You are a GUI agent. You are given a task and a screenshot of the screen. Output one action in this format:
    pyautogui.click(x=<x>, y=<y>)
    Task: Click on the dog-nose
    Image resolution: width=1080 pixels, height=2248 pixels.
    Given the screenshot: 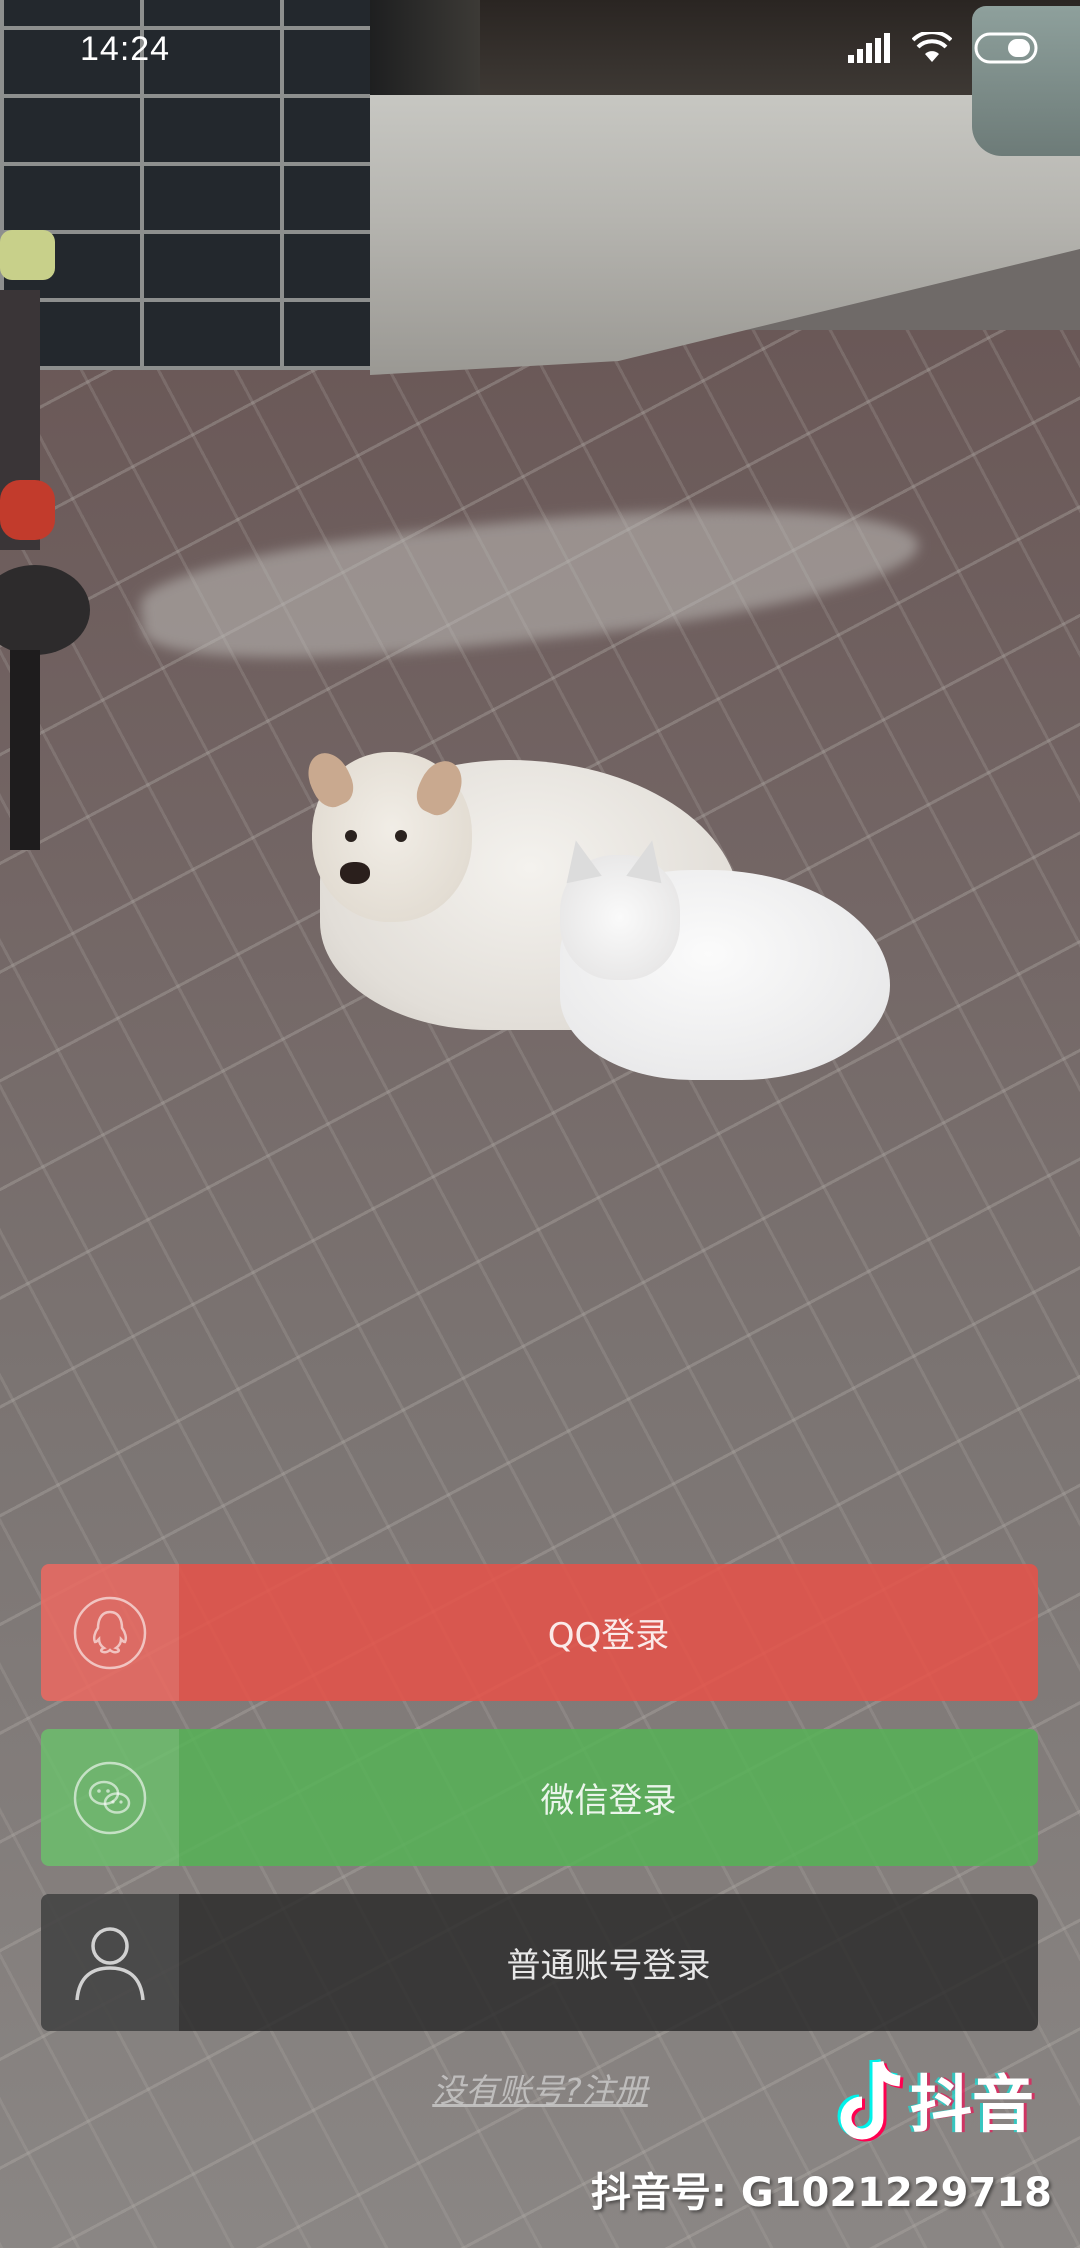 What is the action you would take?
    pyautogui.click(x=355, y=873)
    